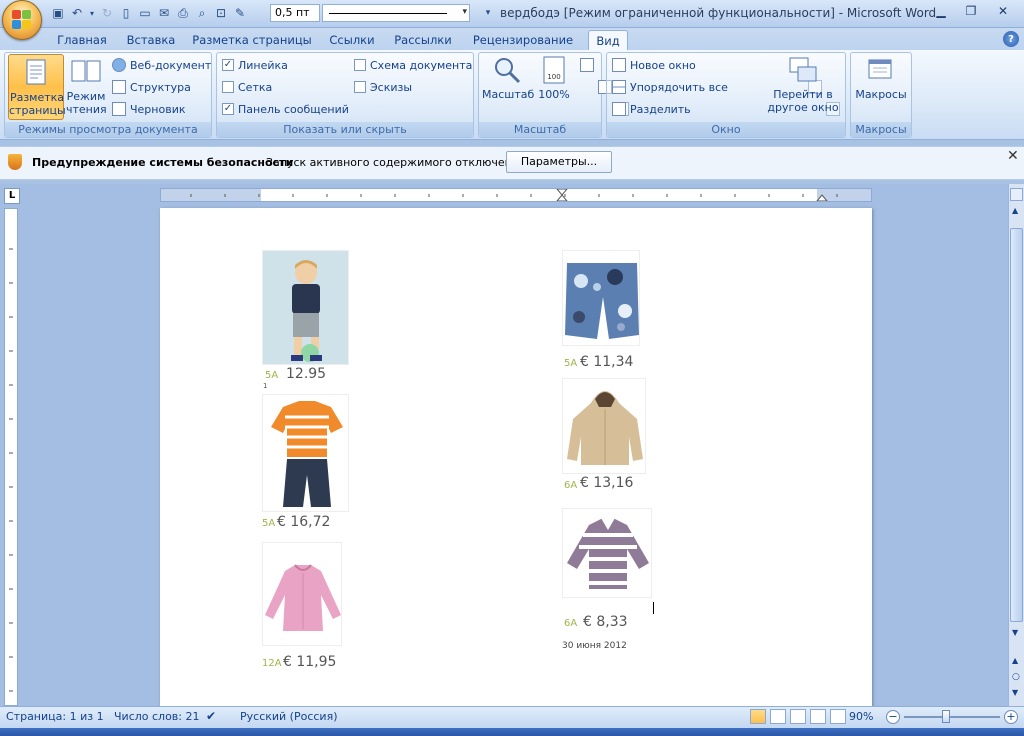 This screenshot has width=1024, height=736. Describe the element at coordinates (758, 716) in the screenshot. I see `print-layout-view-icon` at that location.